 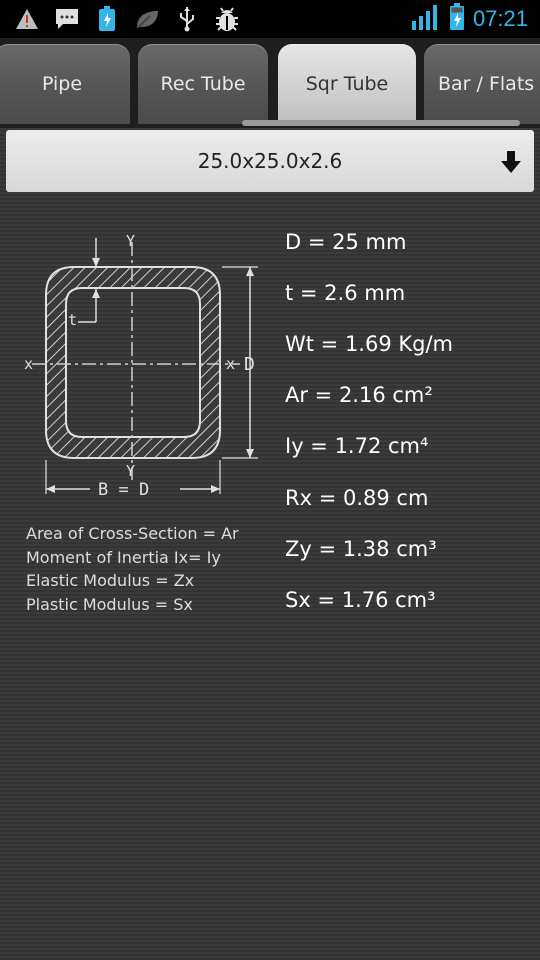 What do you see at coordinates (346, 241) in the screenshot?
I see `result-depth: D = 25 mm` at bounding box center [346, 241].